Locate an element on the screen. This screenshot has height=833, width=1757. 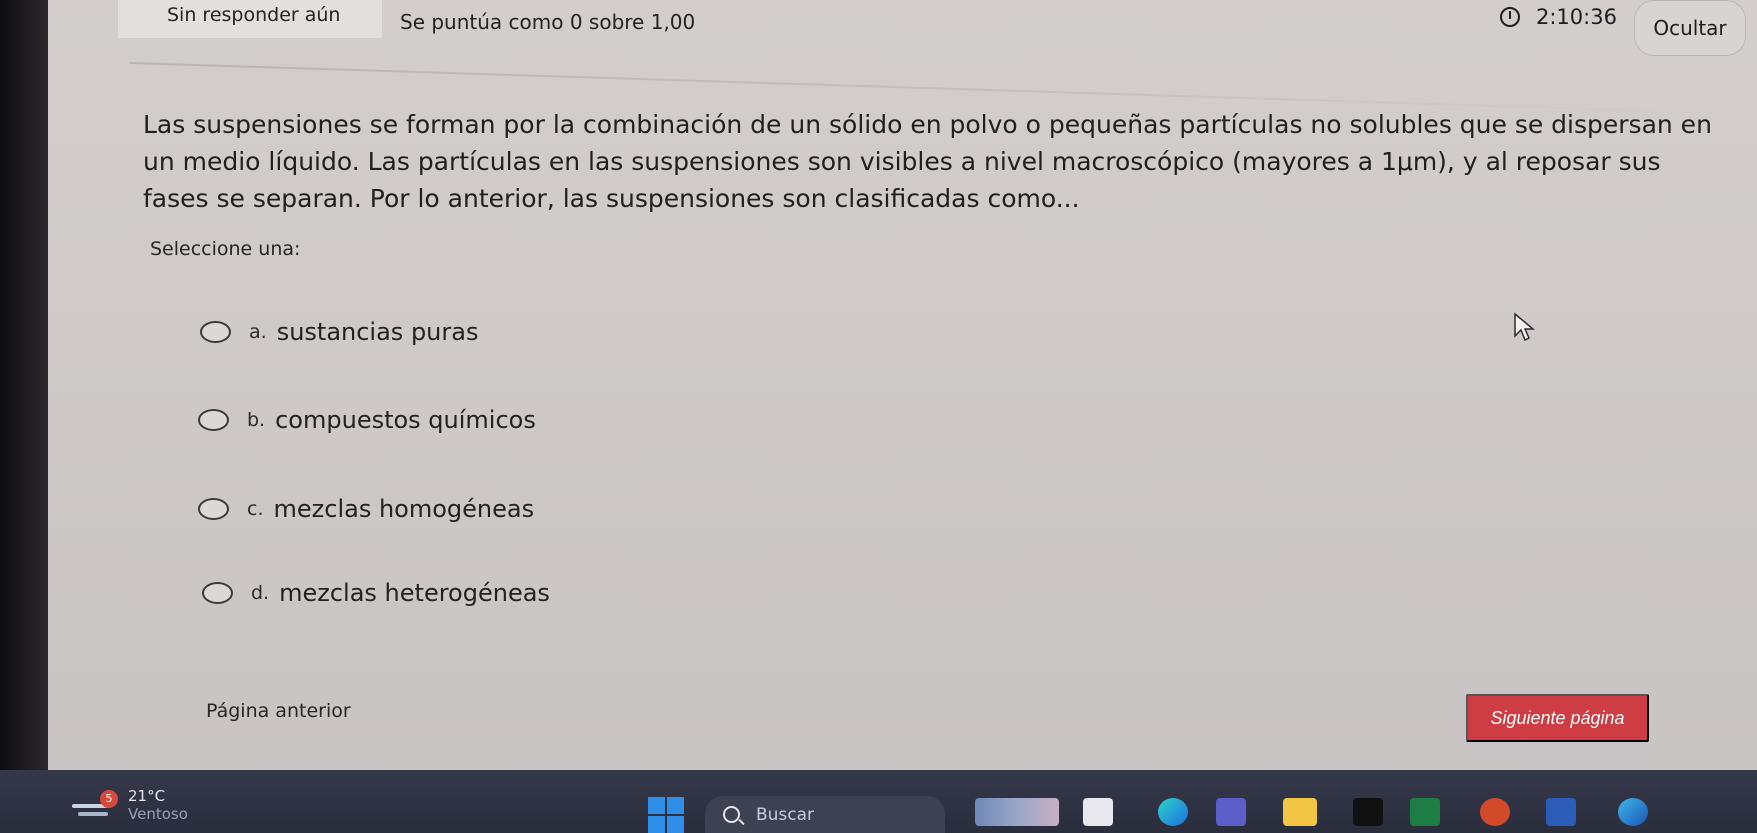
quiz-timer: 2:10:36 is located at coordinates (1558, 17).